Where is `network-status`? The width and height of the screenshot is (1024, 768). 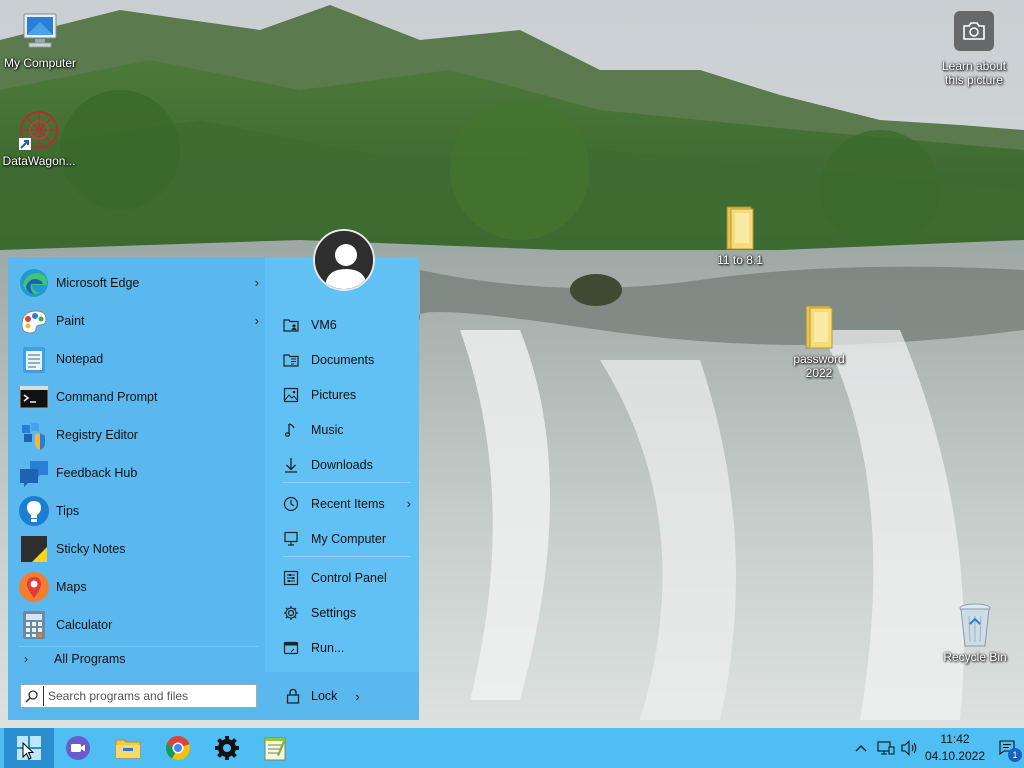
network-status is located at coordinates (886, 748).